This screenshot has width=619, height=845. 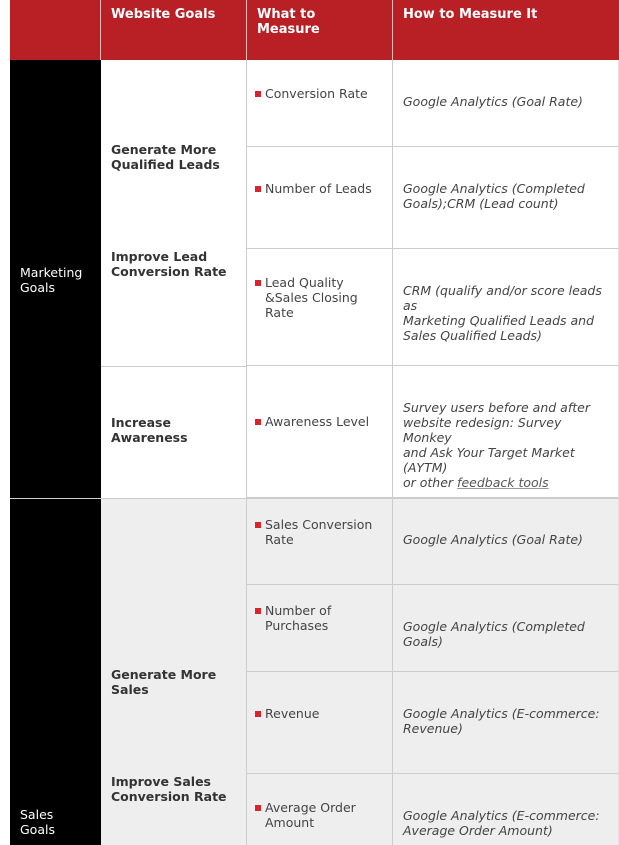 I want to click on measure-number-of-purchases: Number of Purchases, so click(x=320, y=628).